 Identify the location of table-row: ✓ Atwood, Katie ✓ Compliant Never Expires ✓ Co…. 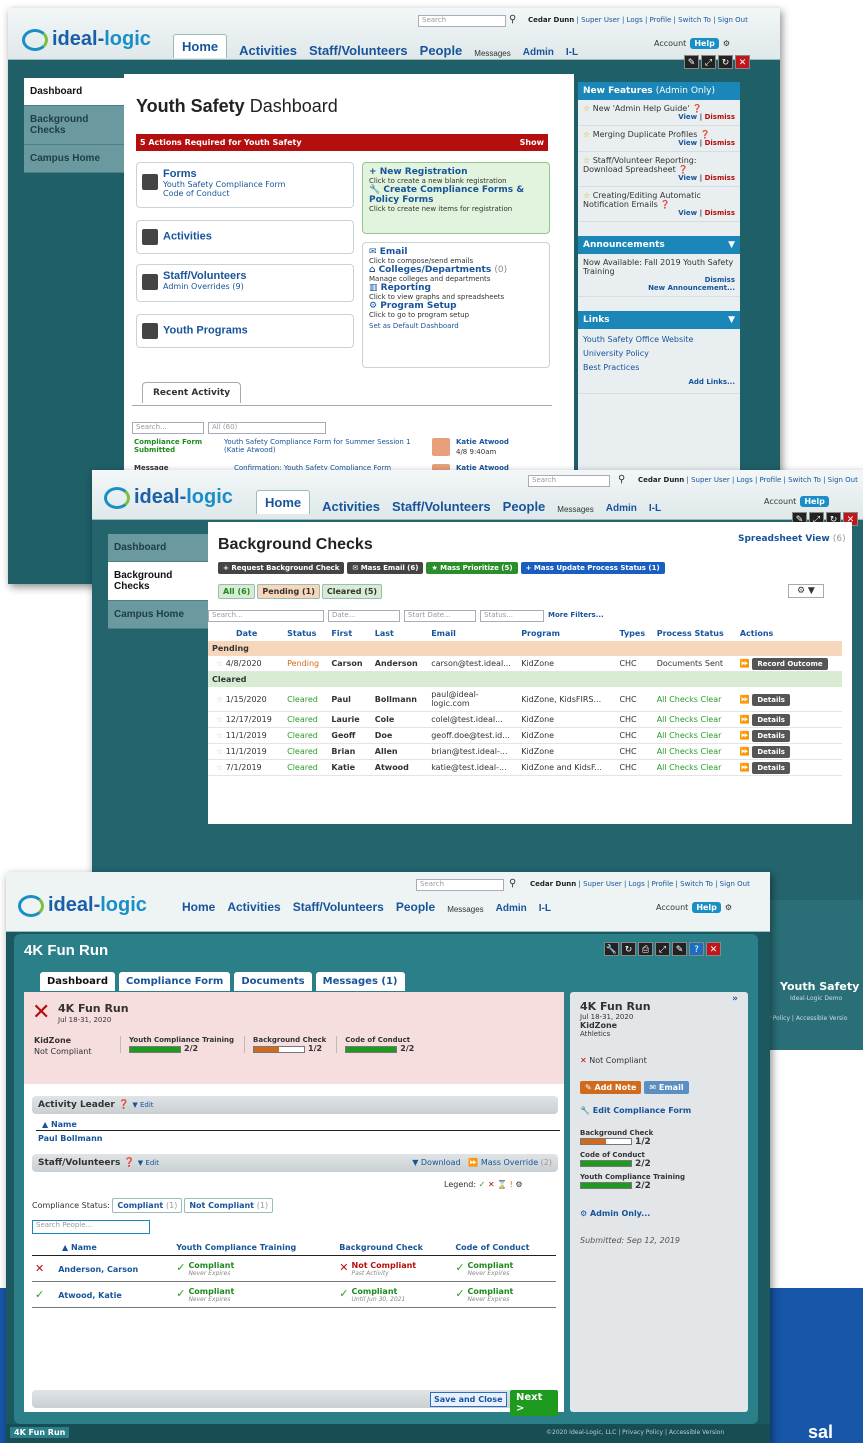
(294, 1295).